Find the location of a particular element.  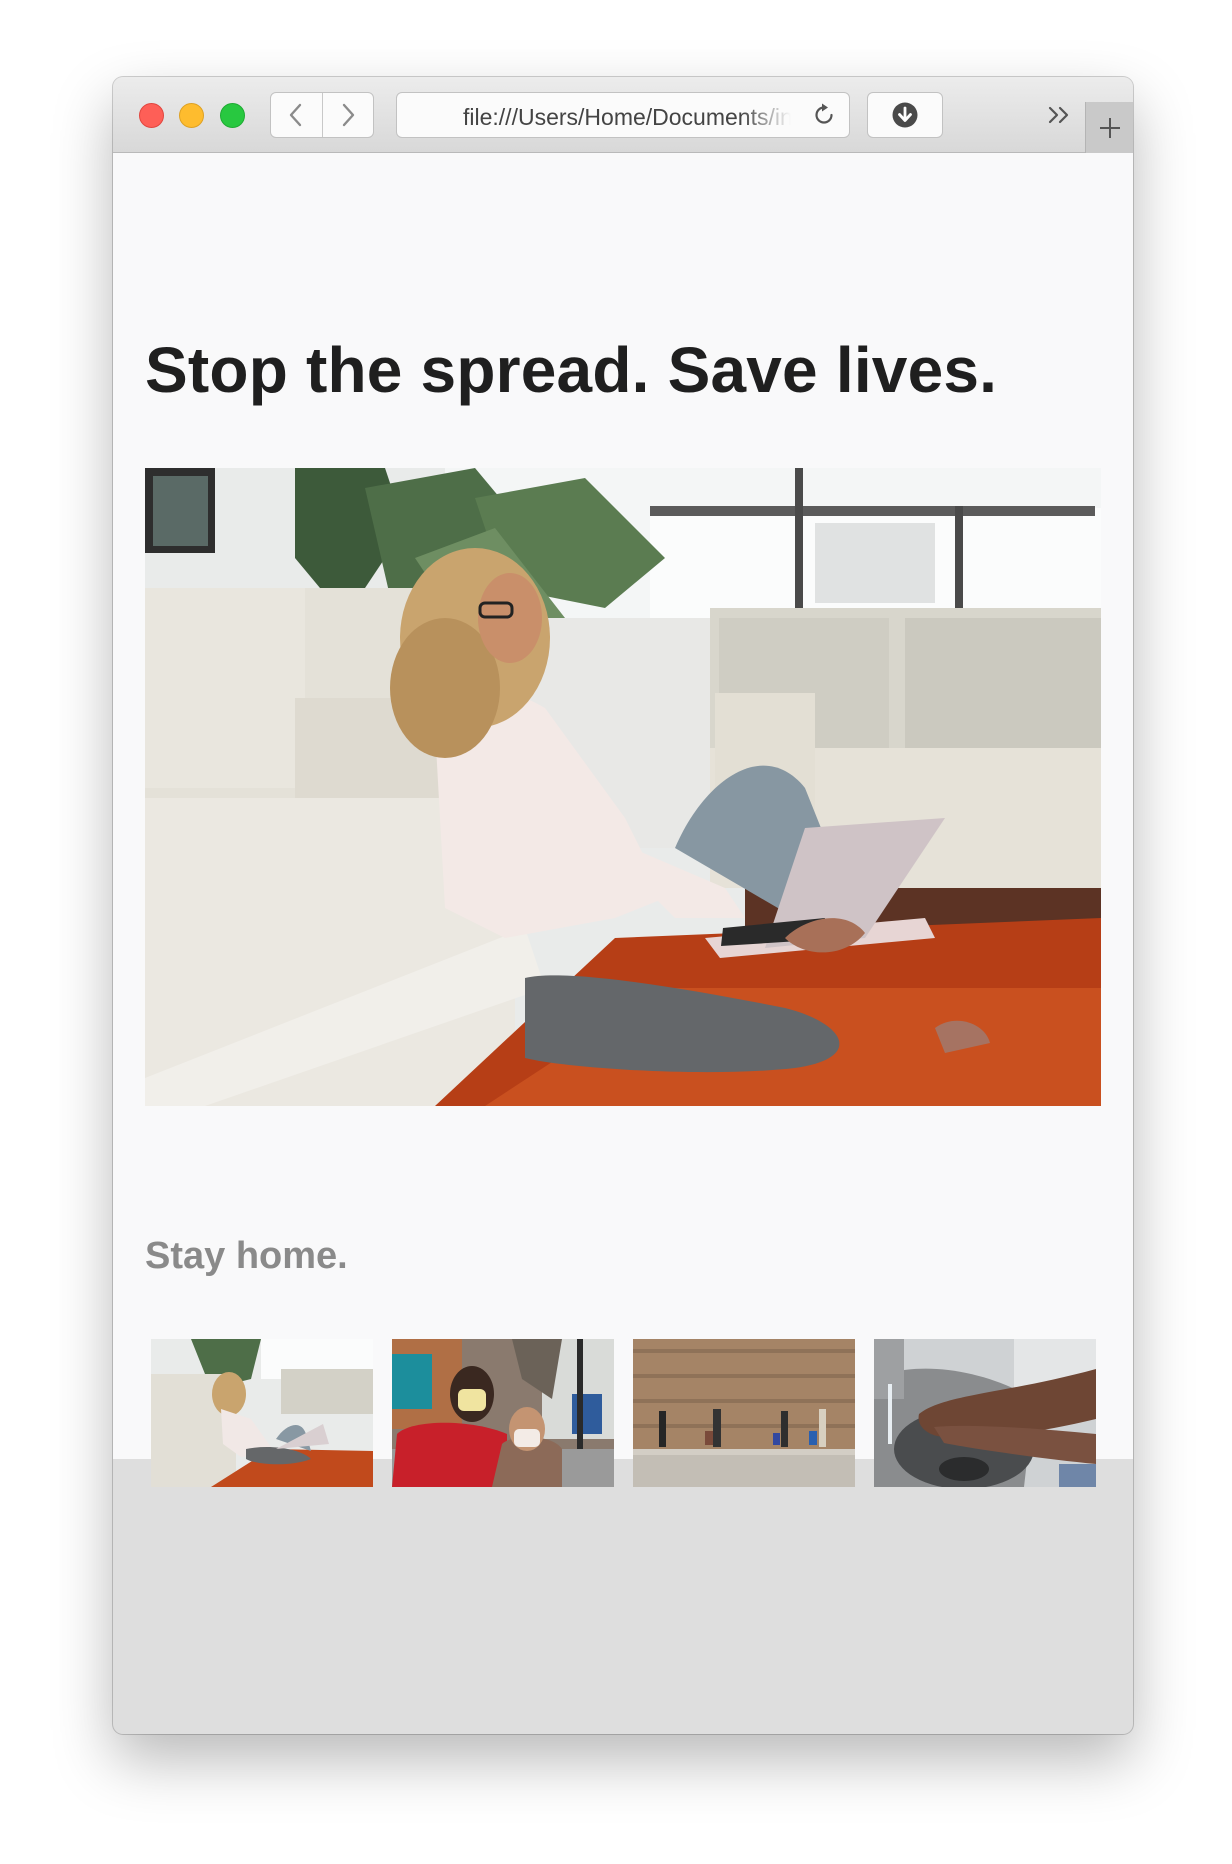

back-button is located at coordinates (296, 115).